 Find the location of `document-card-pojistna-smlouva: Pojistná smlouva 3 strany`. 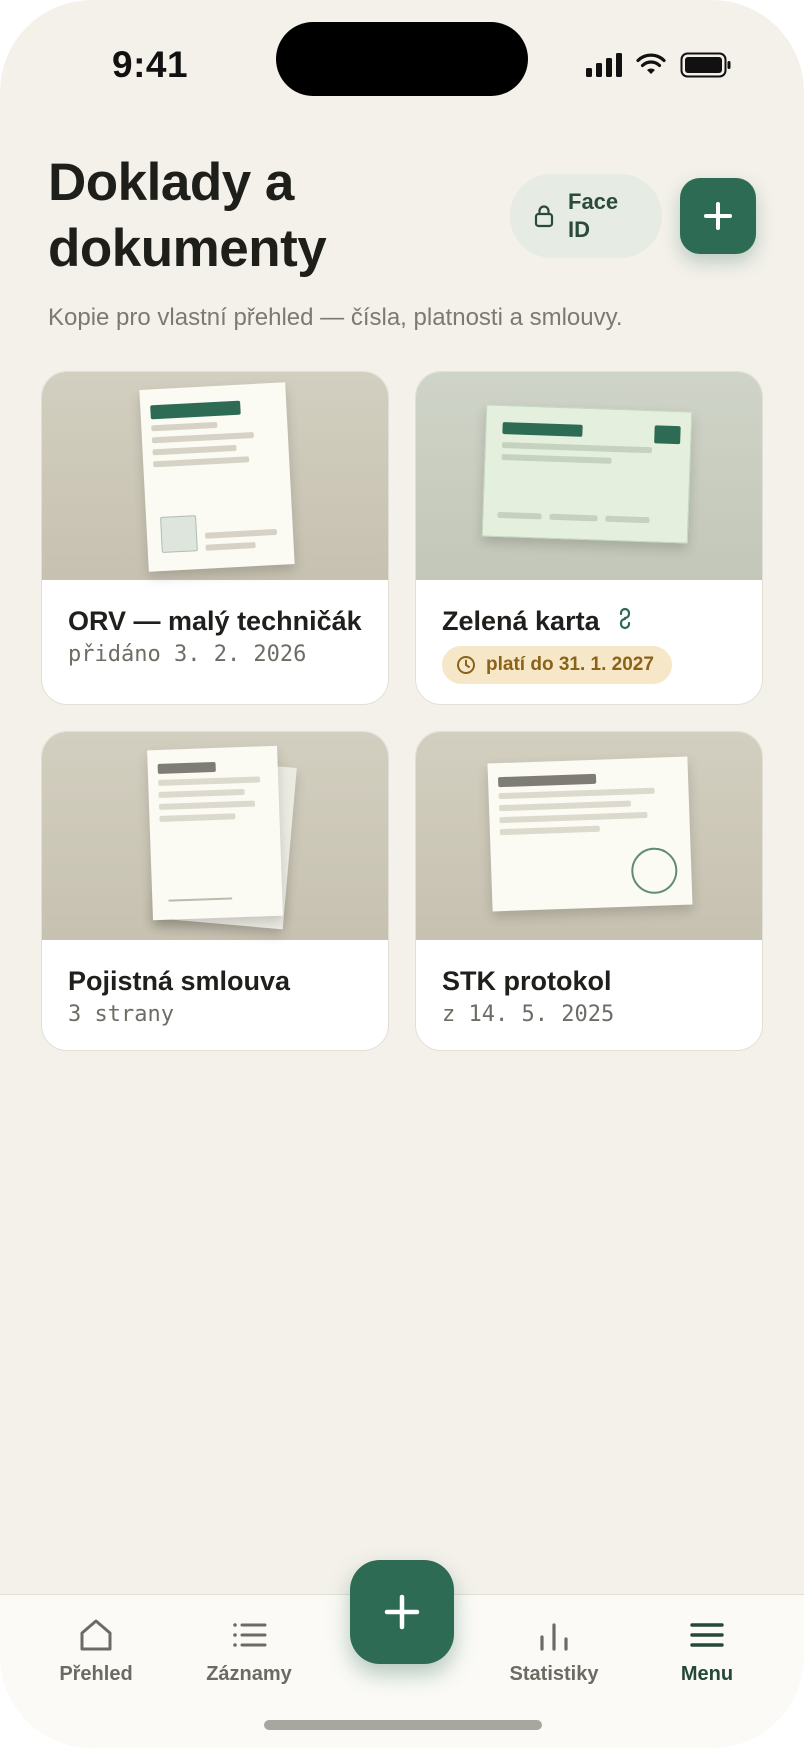

document-card-pojistna-smlouva: Pojistná smlouva 3 strany is located at coordinates (215, 891).